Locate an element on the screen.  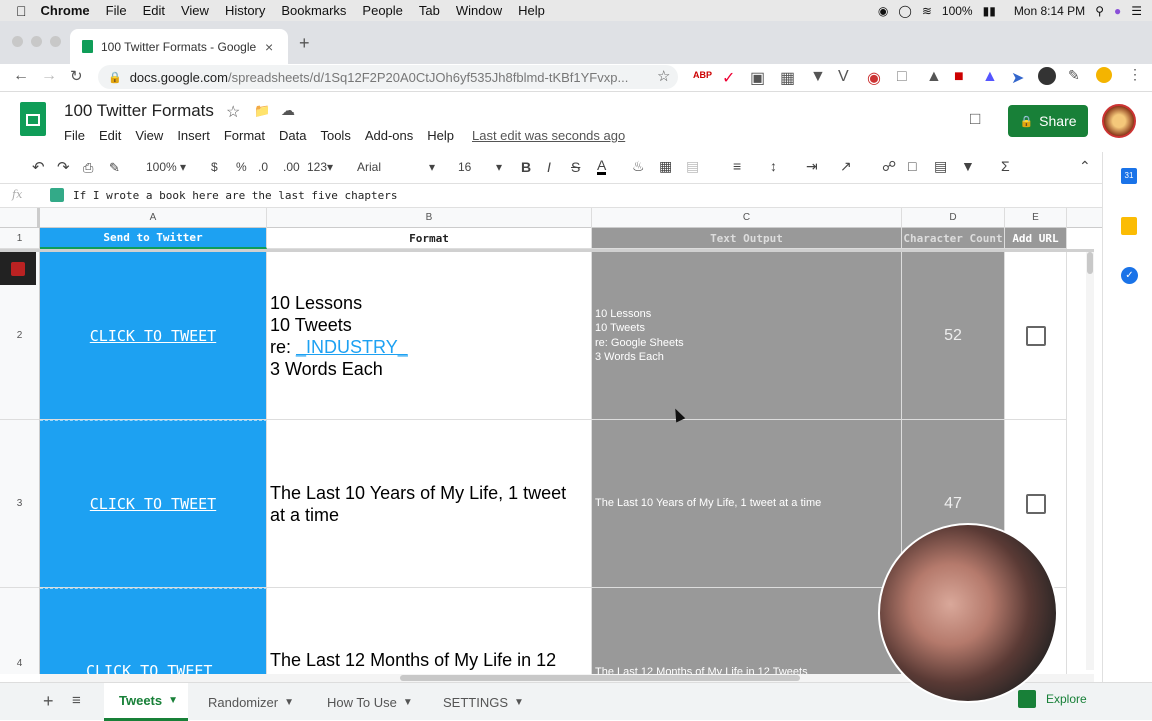
column-header-c: C is located at coordinates (747, 218).